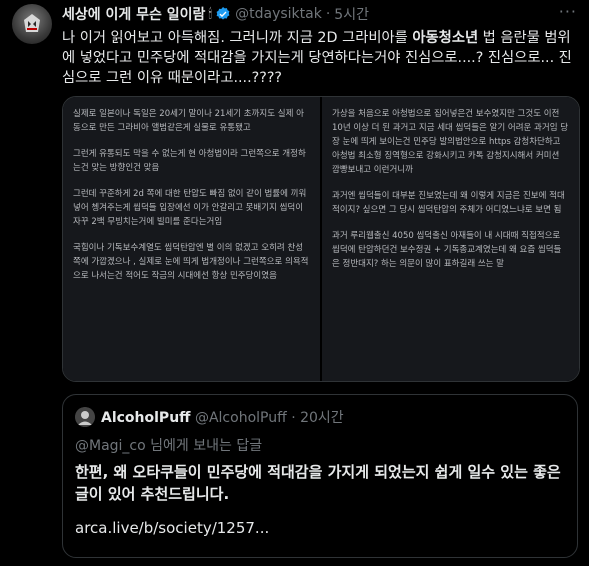 The image size is (589, 566). What do you see at coordinates (146, 418) in the screenshot?
I see `quoted-author-name: AlcoholPuff` at bounding box center [146, 418].